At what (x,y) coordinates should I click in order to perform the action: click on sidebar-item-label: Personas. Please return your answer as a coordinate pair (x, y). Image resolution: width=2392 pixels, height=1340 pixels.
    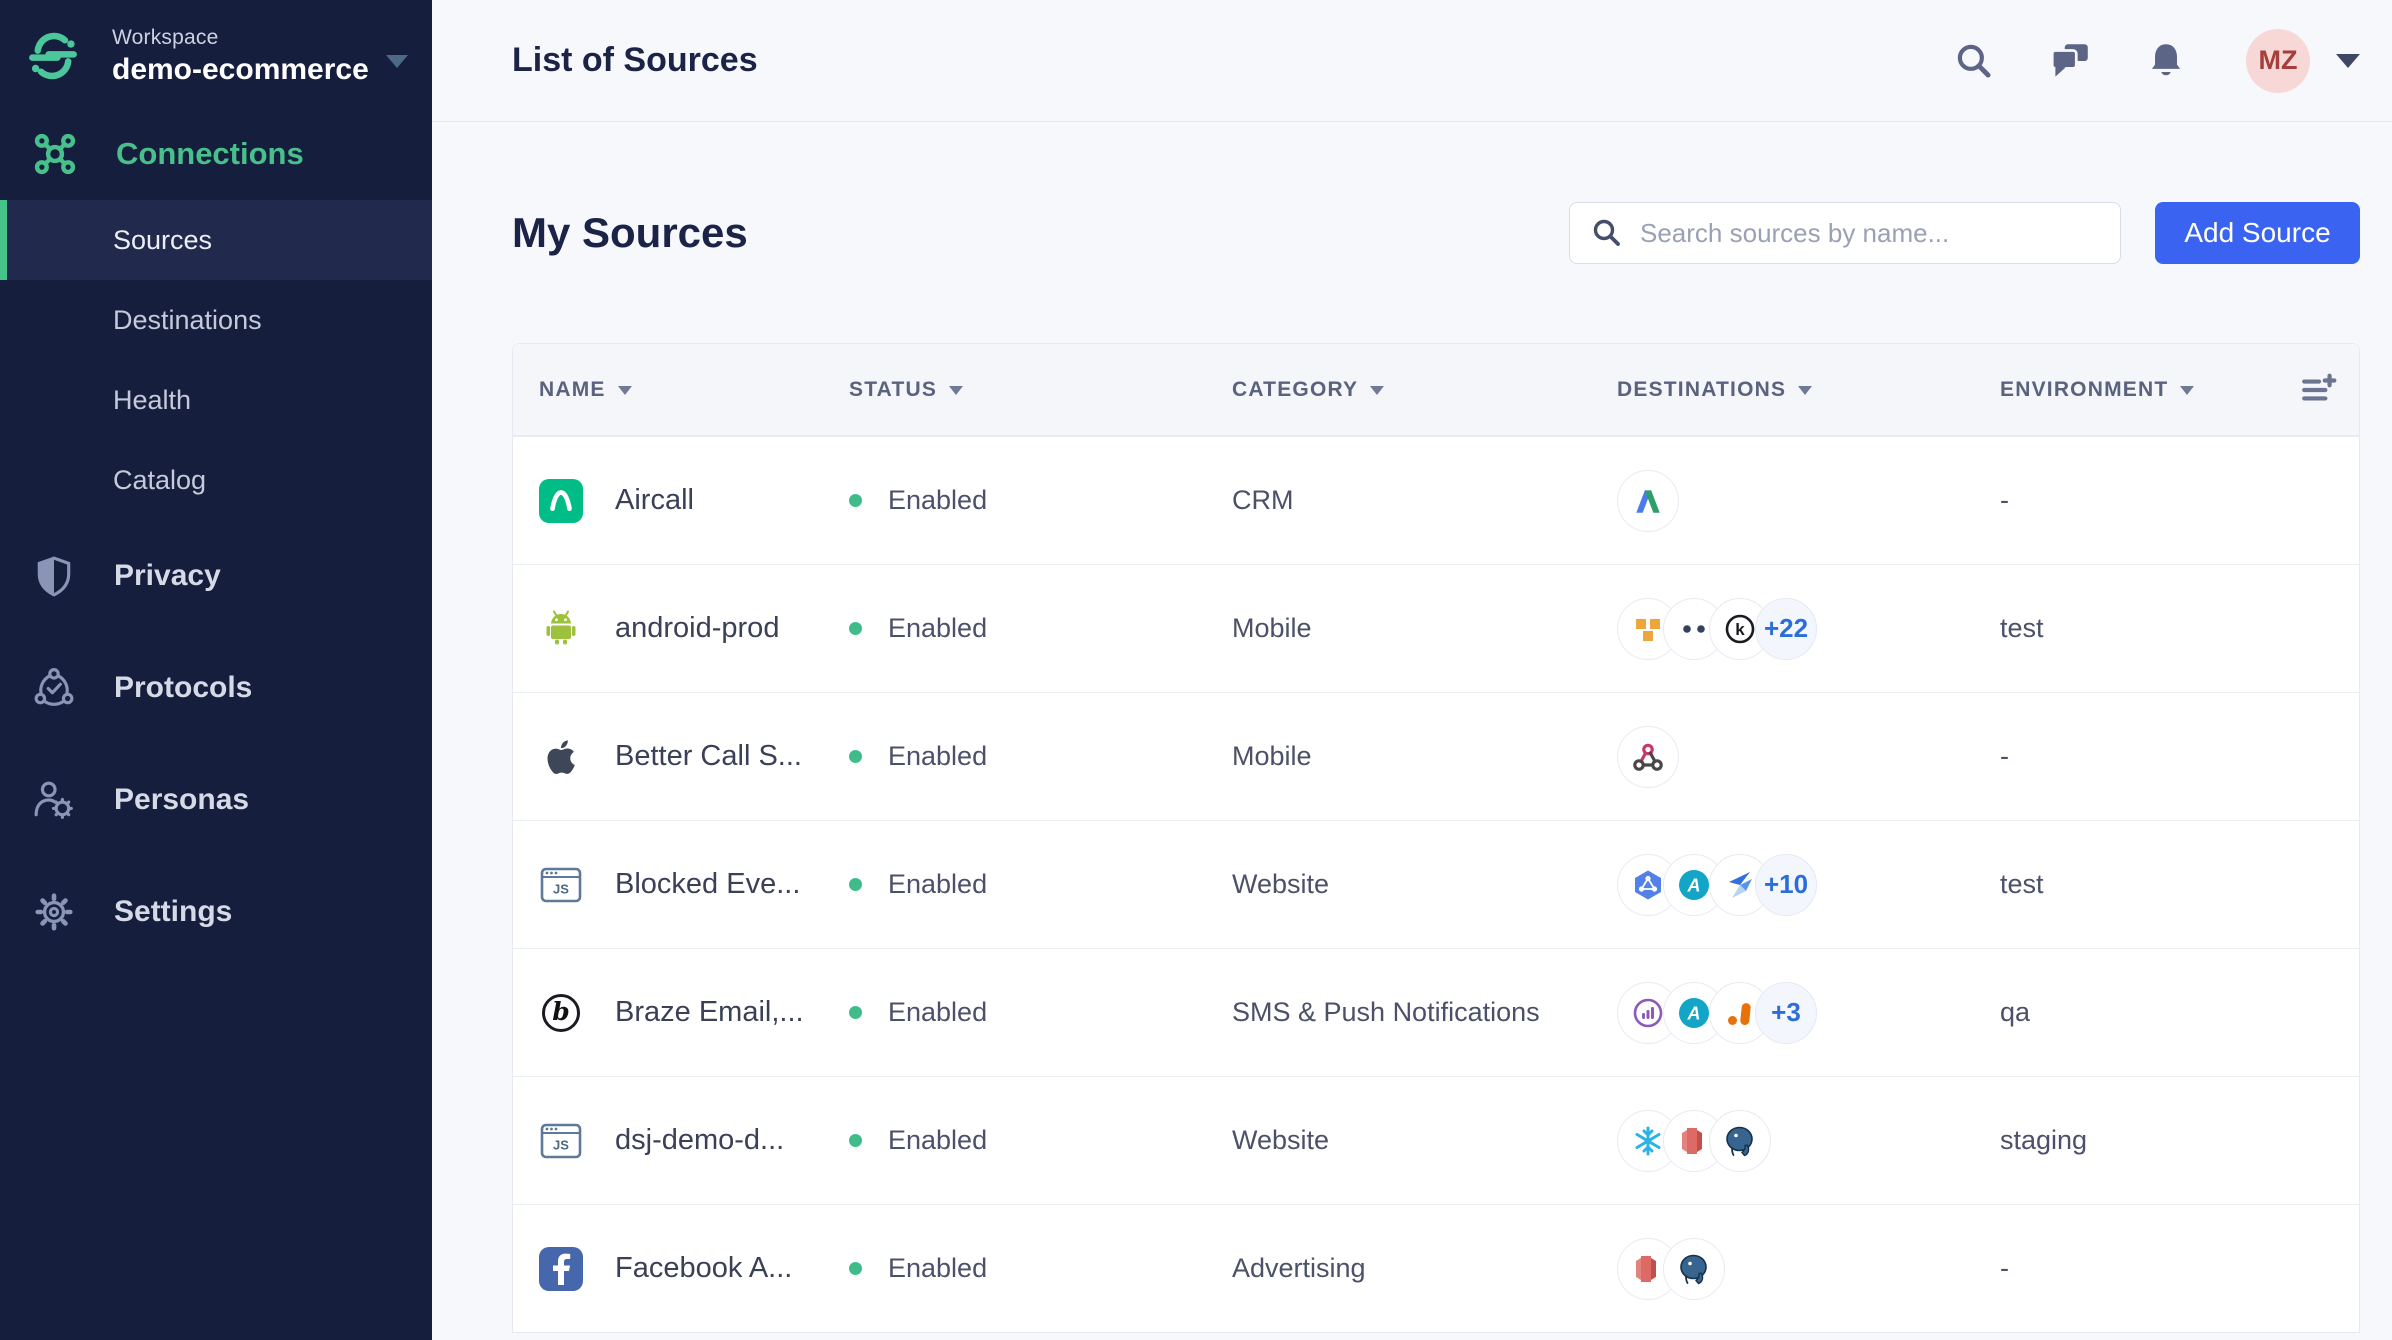
    Looking at the image, I should click on (182, 799).